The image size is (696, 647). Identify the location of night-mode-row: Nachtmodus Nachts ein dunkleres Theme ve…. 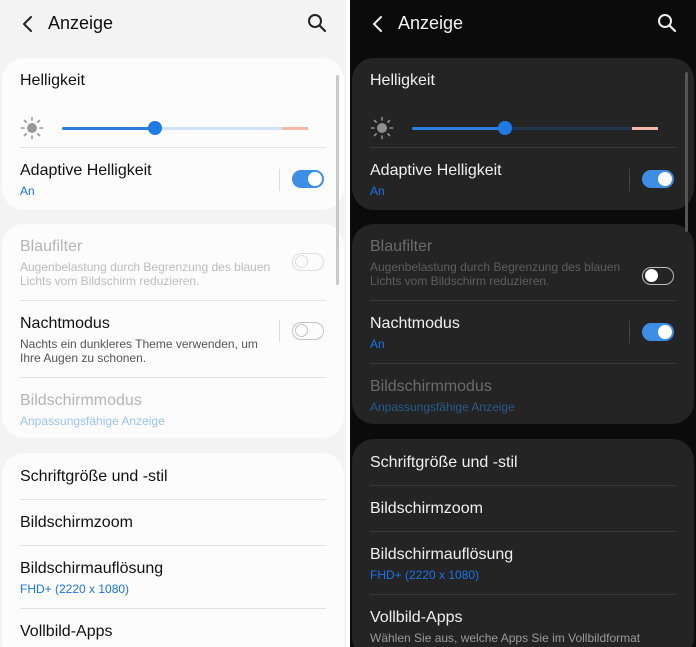
(173, 340).